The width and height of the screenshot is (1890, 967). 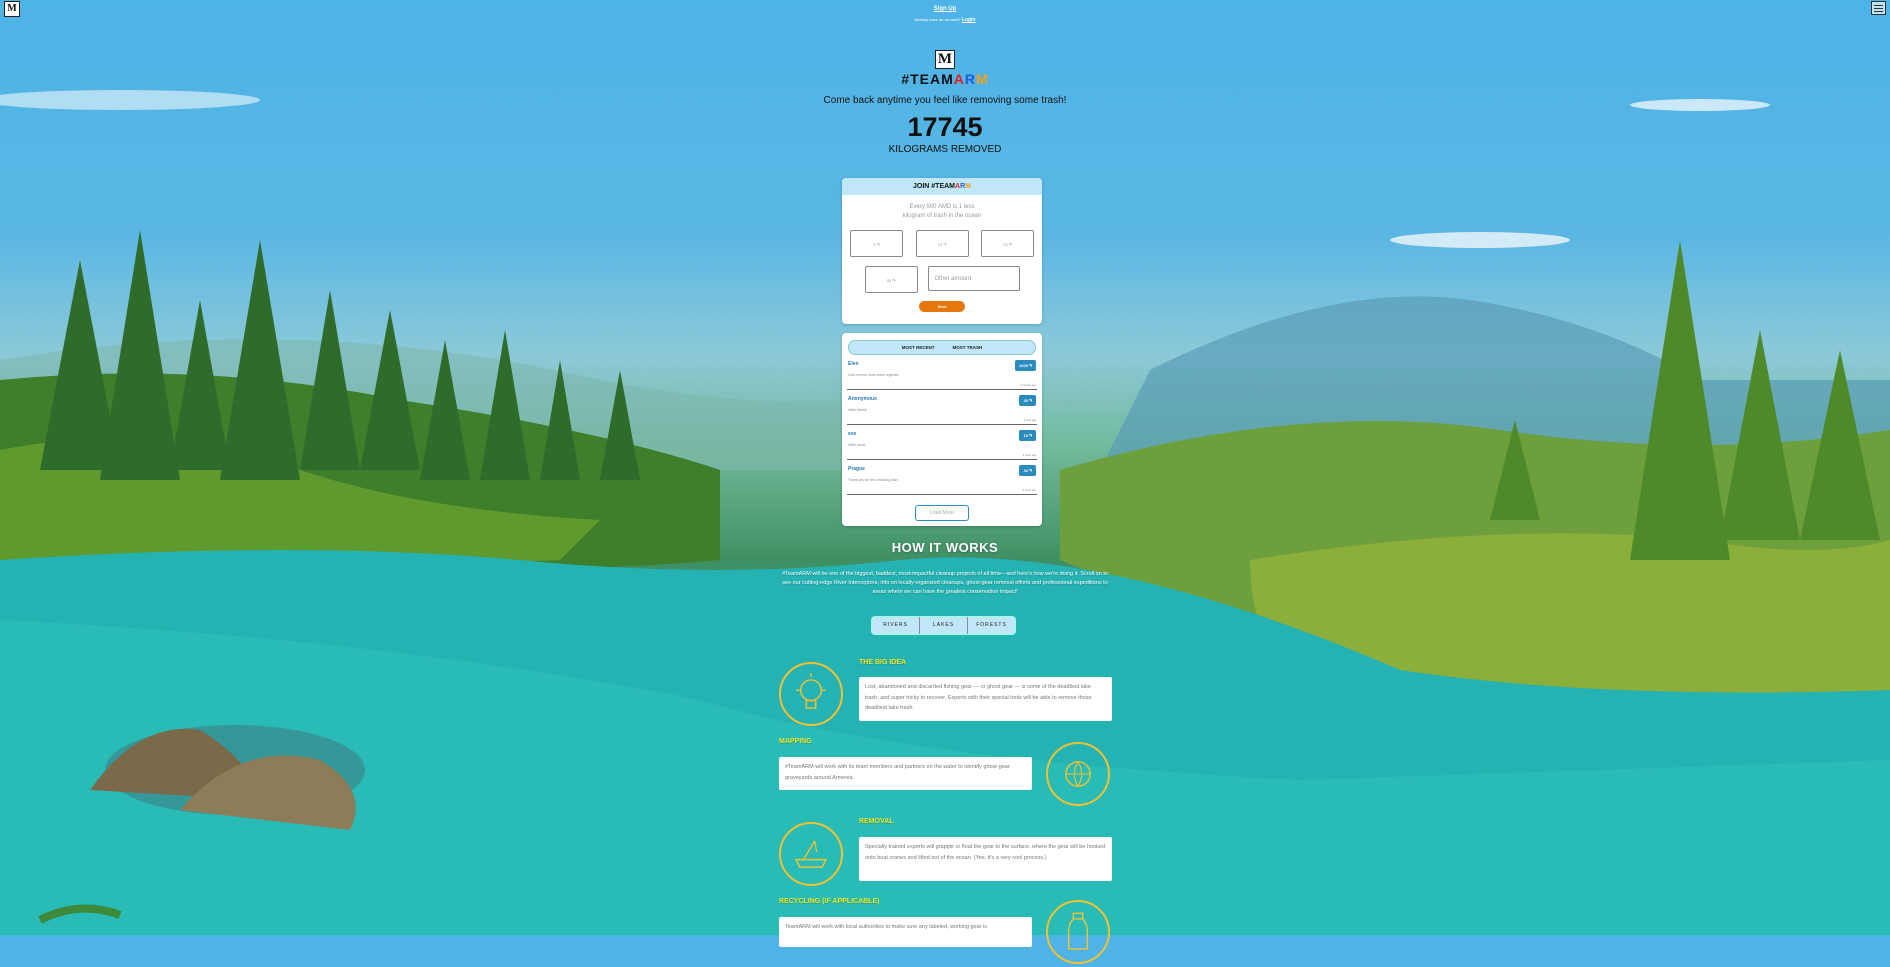 What do you see at coordinates (1029, 490) in the screenshot?
I see `donation-time: 3 hours ago` at bounding box center [1029, 490].